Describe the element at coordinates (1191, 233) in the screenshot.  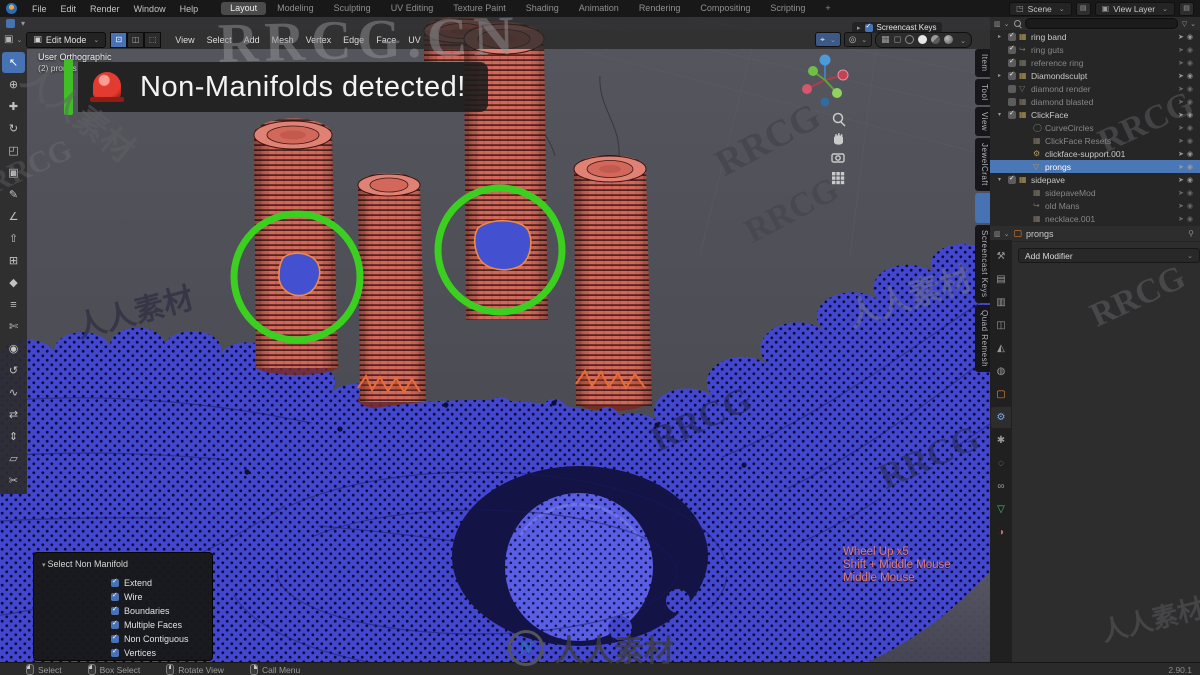
I see `pin-icon: ⚲` at that location.